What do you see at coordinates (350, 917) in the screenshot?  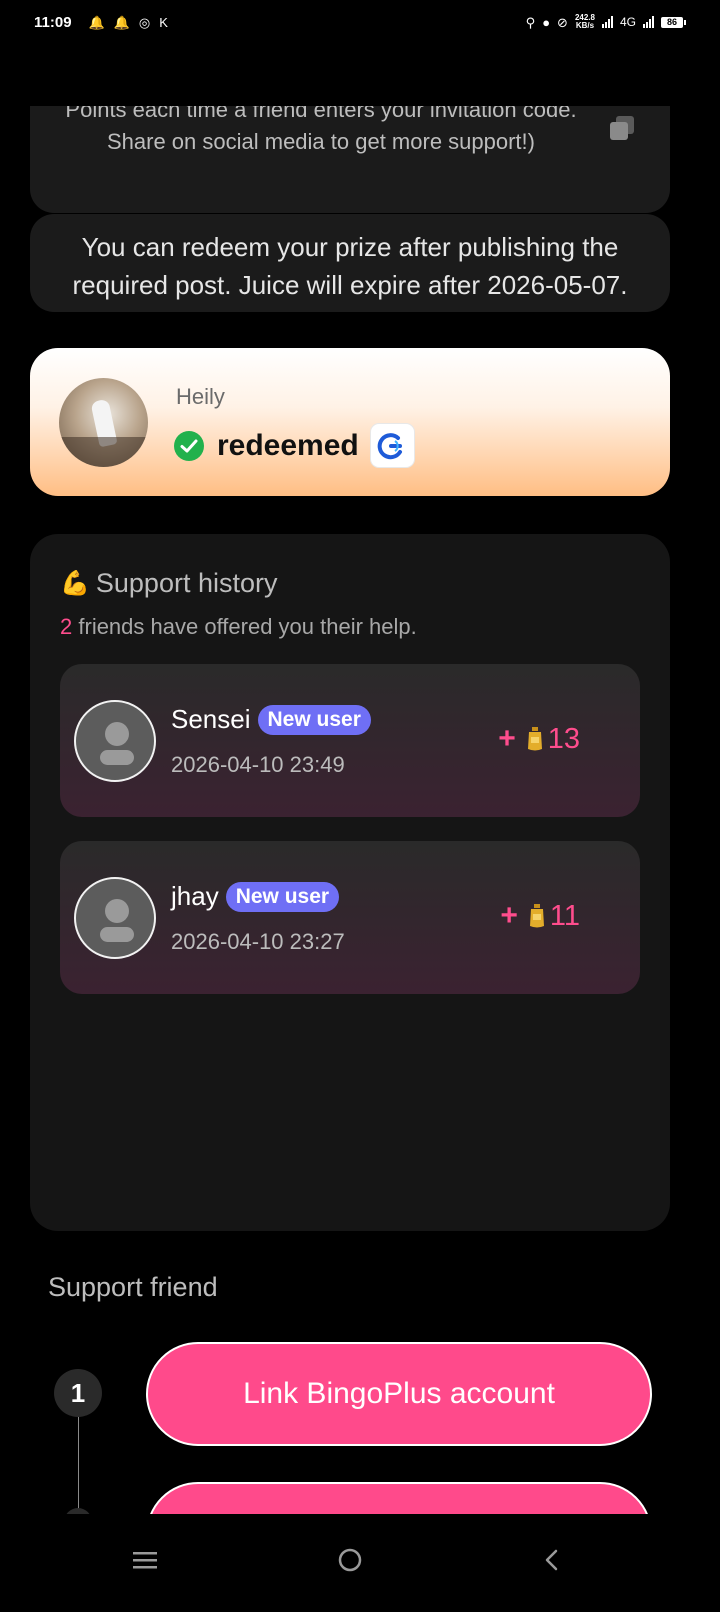 I see `list-item: jhay New user 2026-04-10 23:27 + 11` at bounding box center [350, 917].